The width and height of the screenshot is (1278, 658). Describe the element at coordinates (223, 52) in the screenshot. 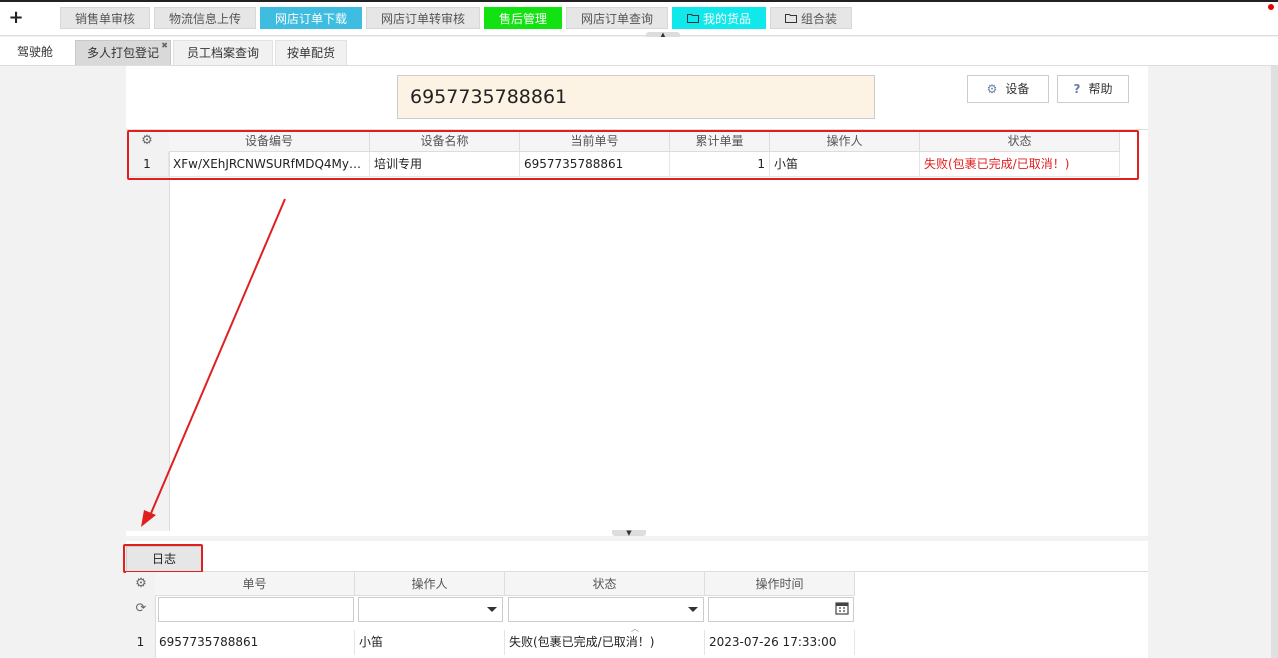

I see `tab-employee-query: 员工档案查询` at that location.